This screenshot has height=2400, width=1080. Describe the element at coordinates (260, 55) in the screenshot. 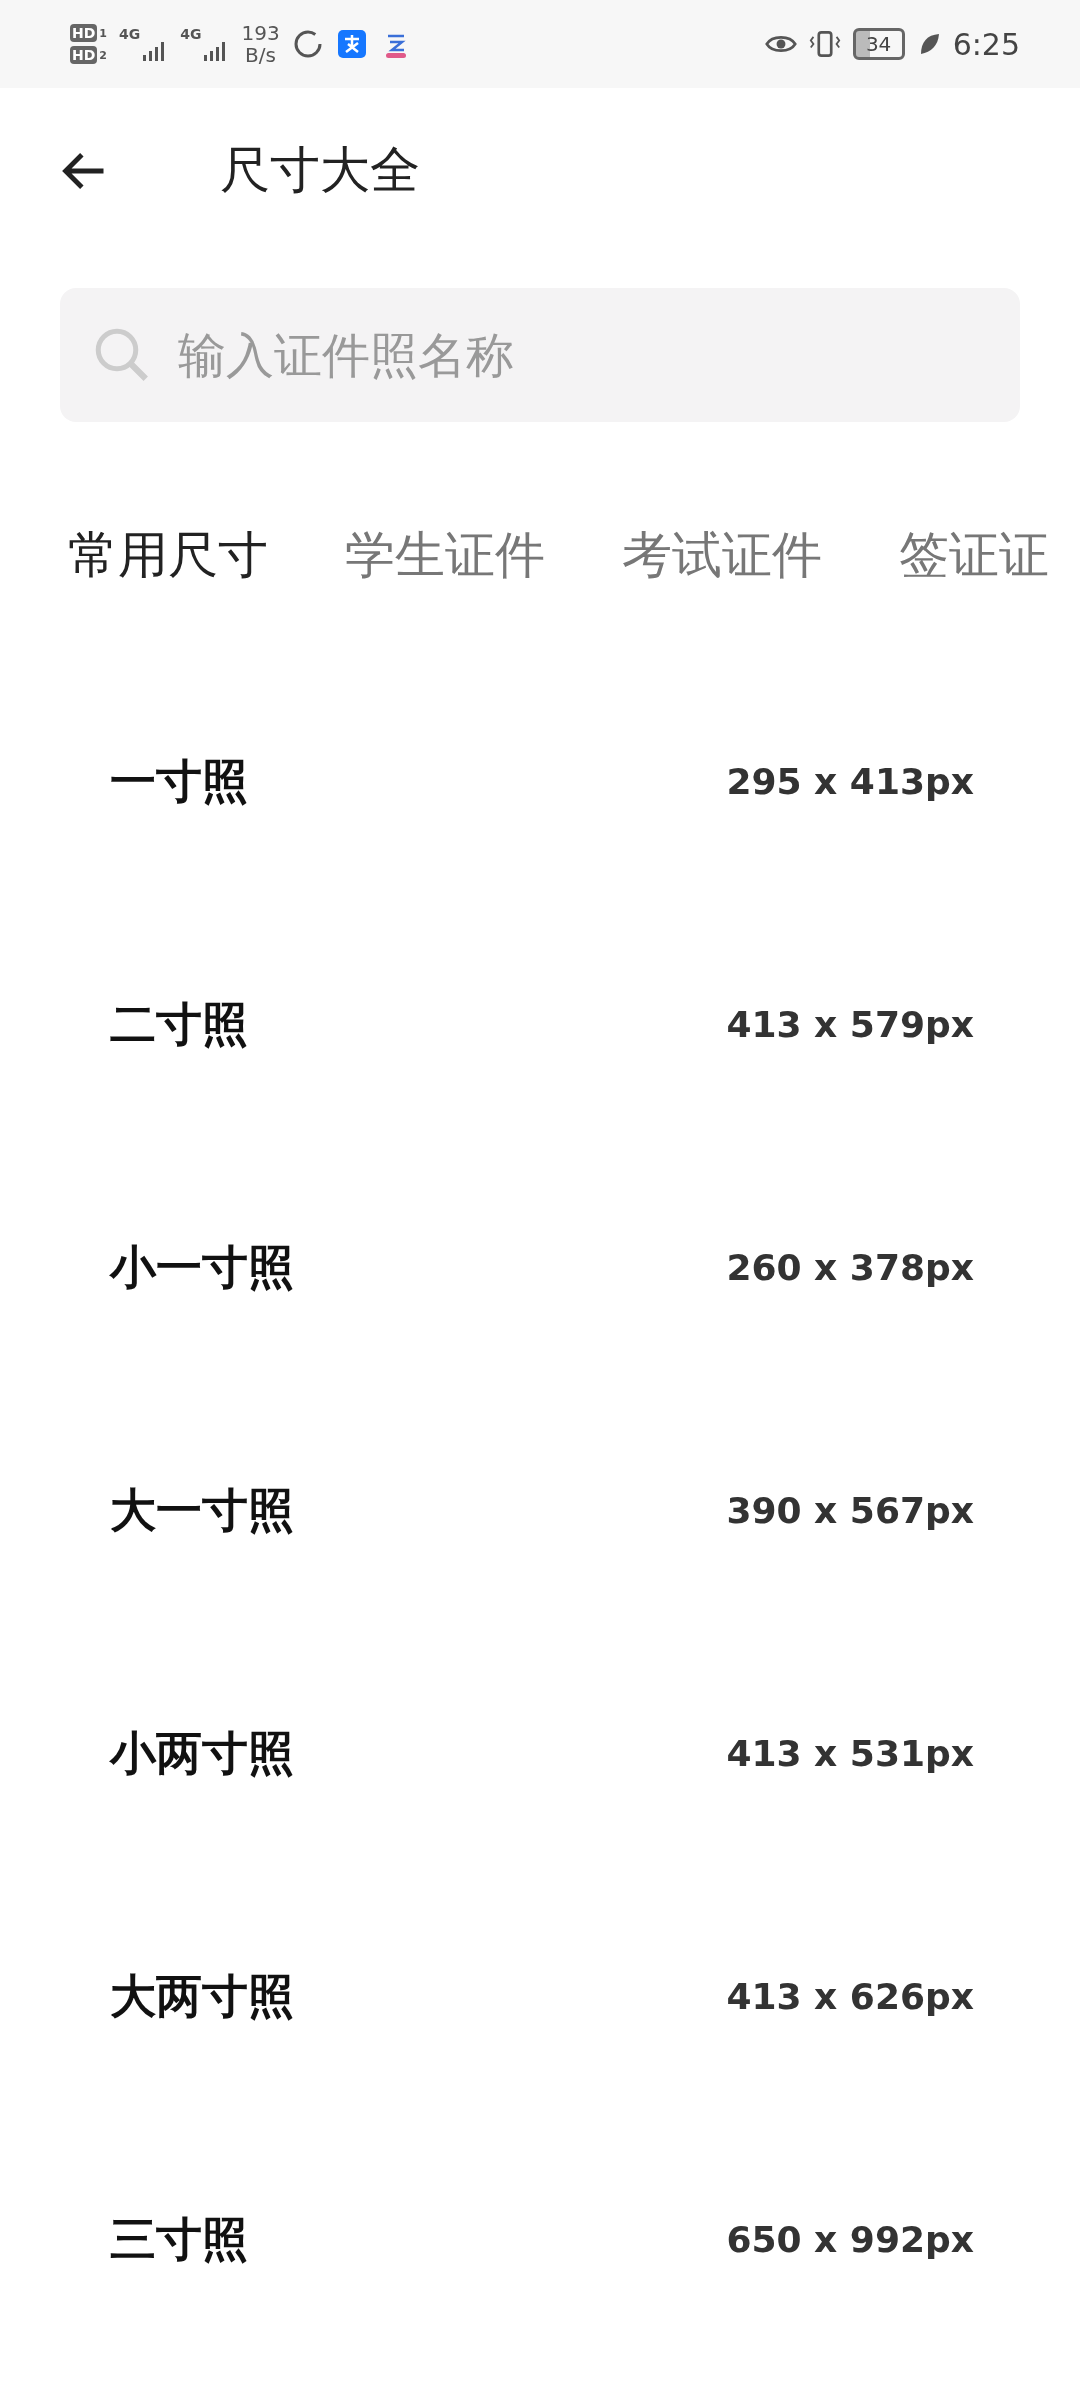

I see `speed-text: B/s` at that location.